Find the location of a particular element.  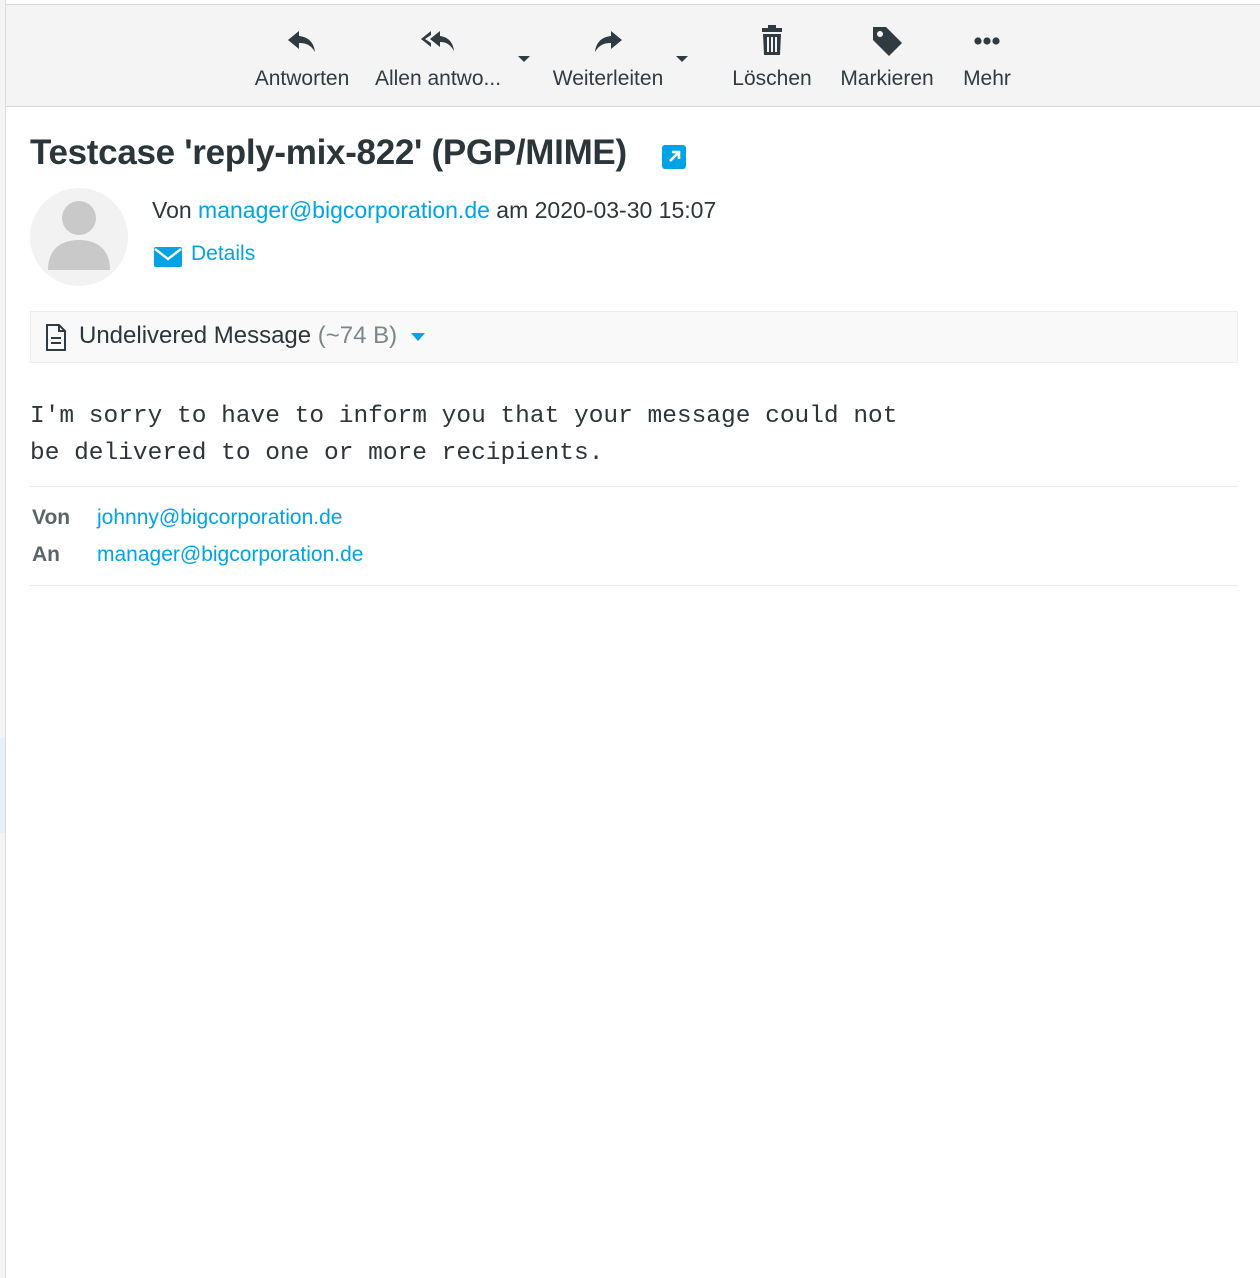

avatar-icon is located at coordinates (79, 235).